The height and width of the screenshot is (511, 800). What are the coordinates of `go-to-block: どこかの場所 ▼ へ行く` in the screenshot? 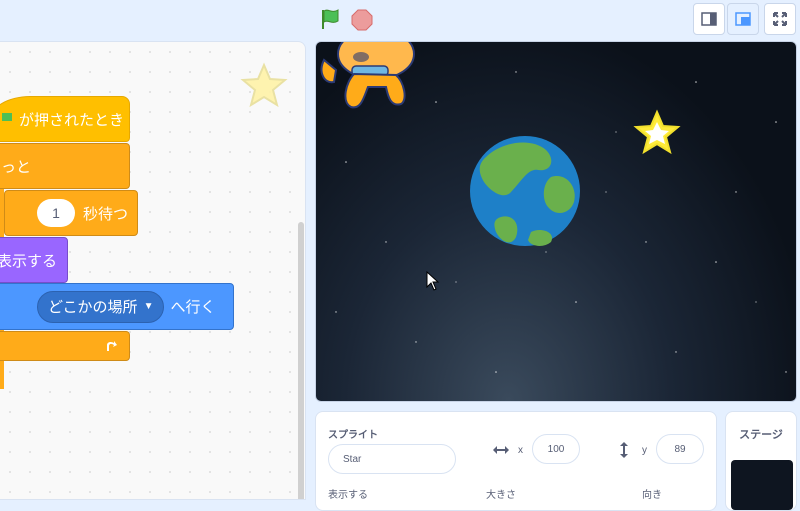 It's located at (117, 306).